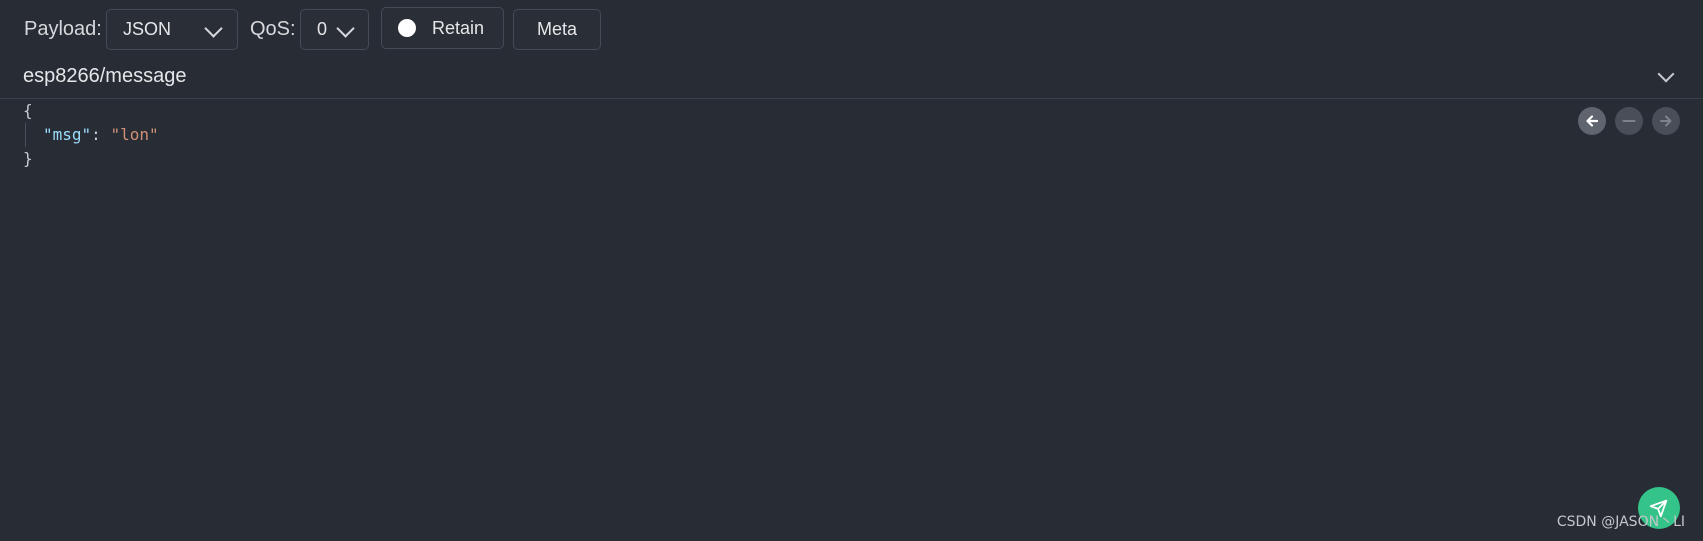  I want to click on topic-input: esp8266/message, so click(104, 76).